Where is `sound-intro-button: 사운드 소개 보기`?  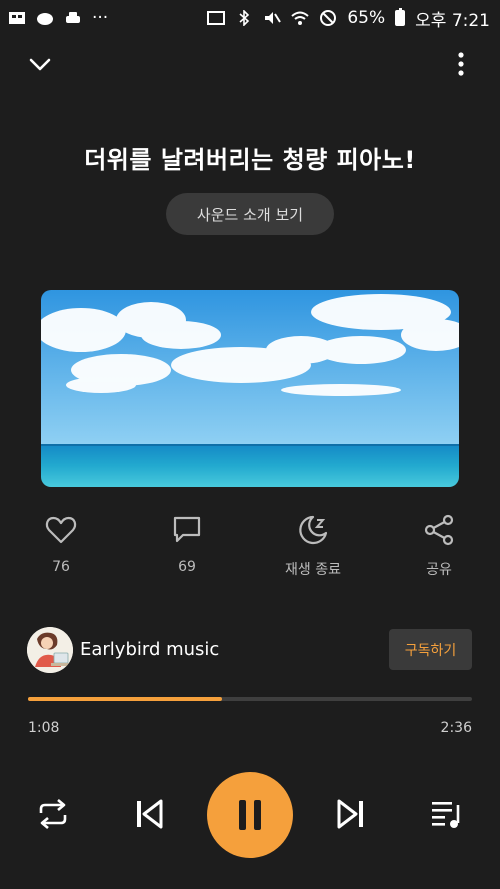
sound-intro-button: 사운드 소개 보기 is located at coordinates (250, 214).